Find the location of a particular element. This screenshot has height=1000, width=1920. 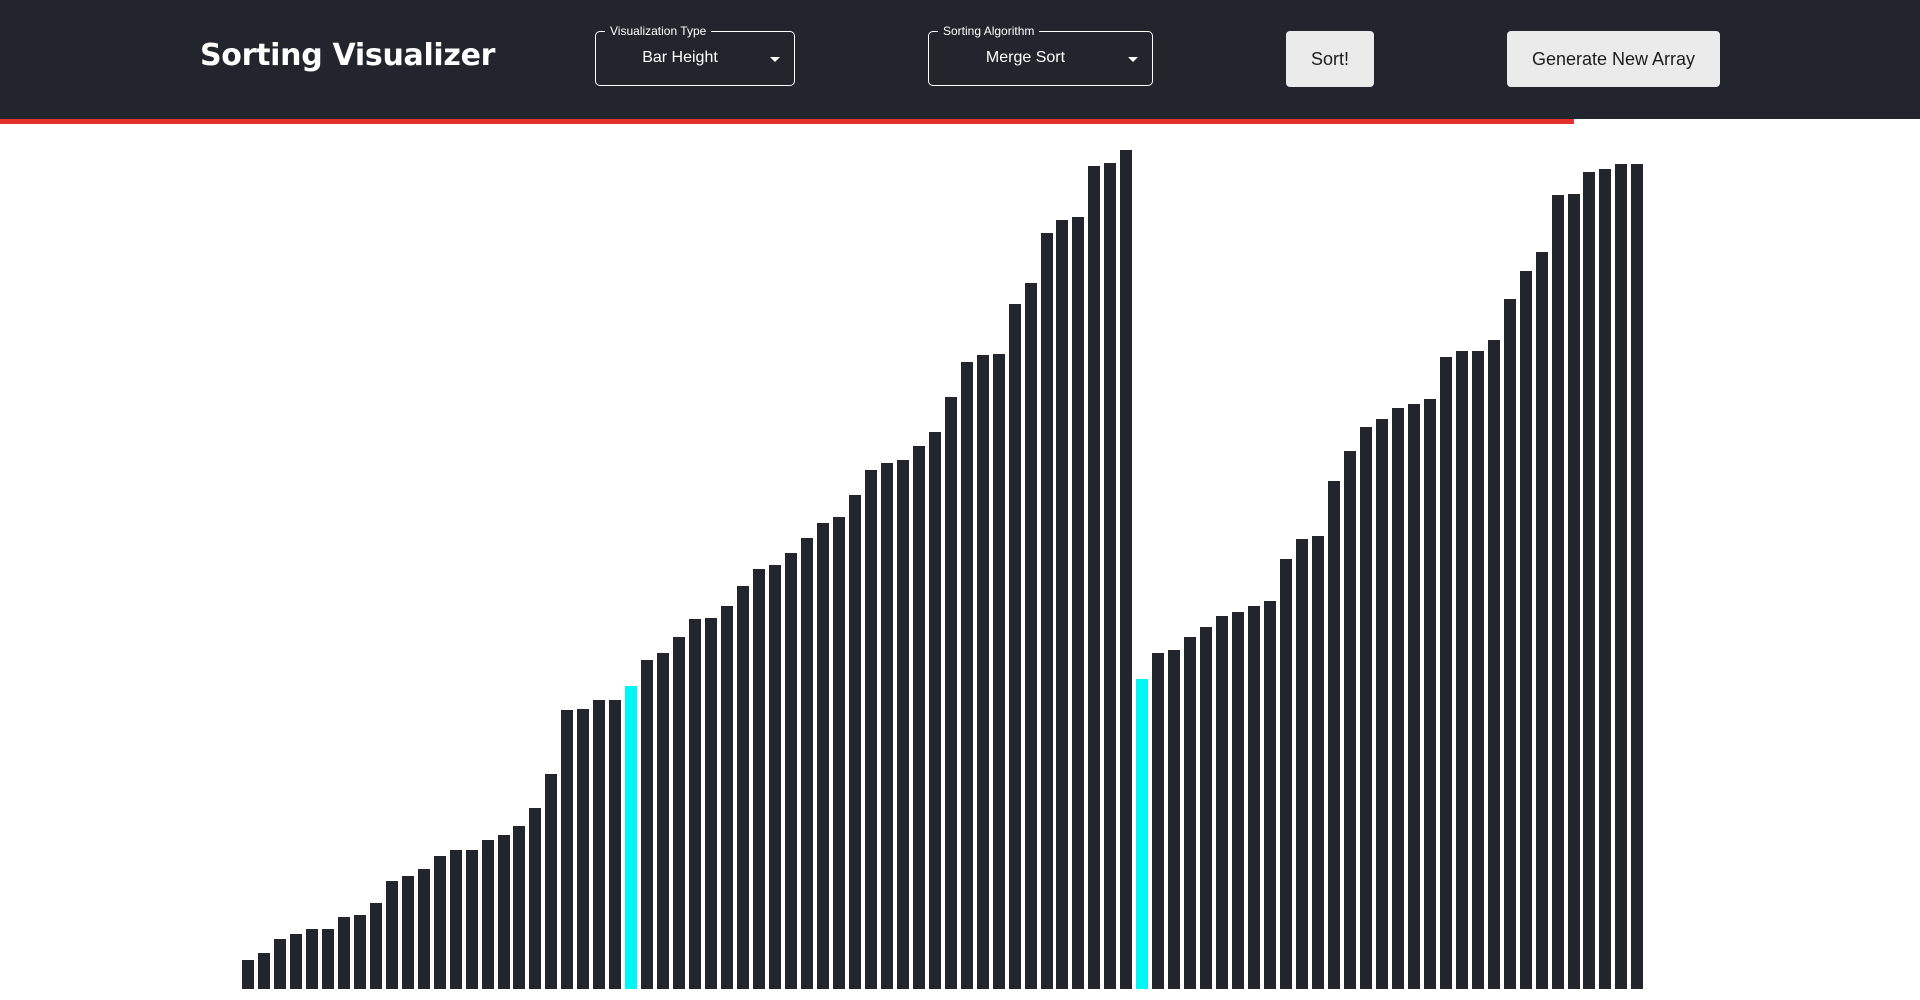

visualization-type-label: Visualization Type is located at coordinates (658, 31).